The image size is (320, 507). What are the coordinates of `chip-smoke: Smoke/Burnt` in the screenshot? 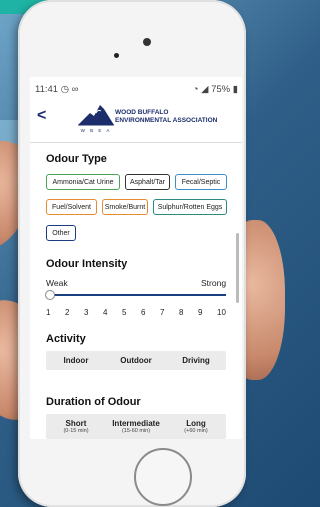 It's located at (125, 207).